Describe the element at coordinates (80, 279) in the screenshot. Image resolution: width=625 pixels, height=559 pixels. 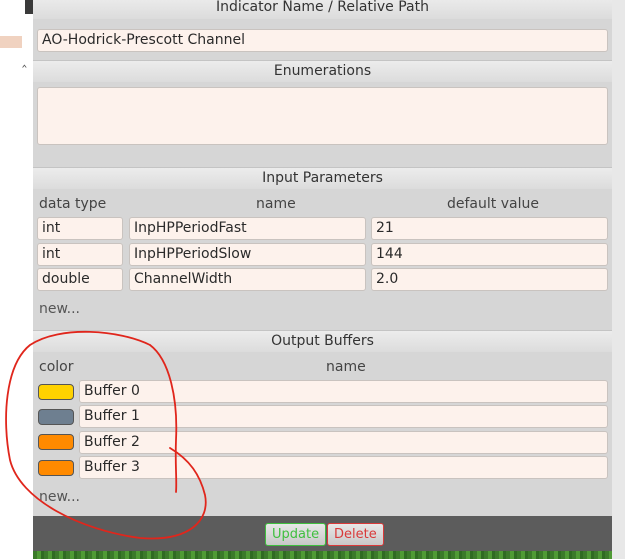
I see `param-type-field: double` at that location.